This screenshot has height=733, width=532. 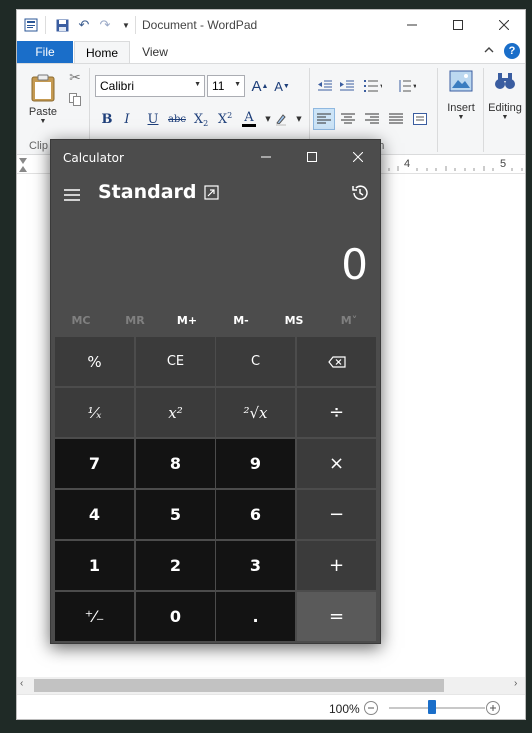 I want to click on customize-quickaccess-icon: ▼, so click(x=126, y=25).